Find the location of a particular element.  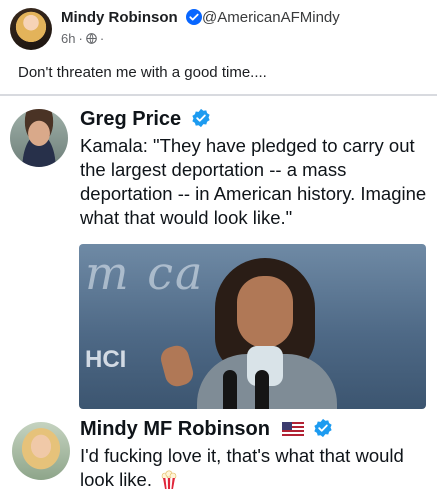

speaker-hand is located at coordinates (177, 366).